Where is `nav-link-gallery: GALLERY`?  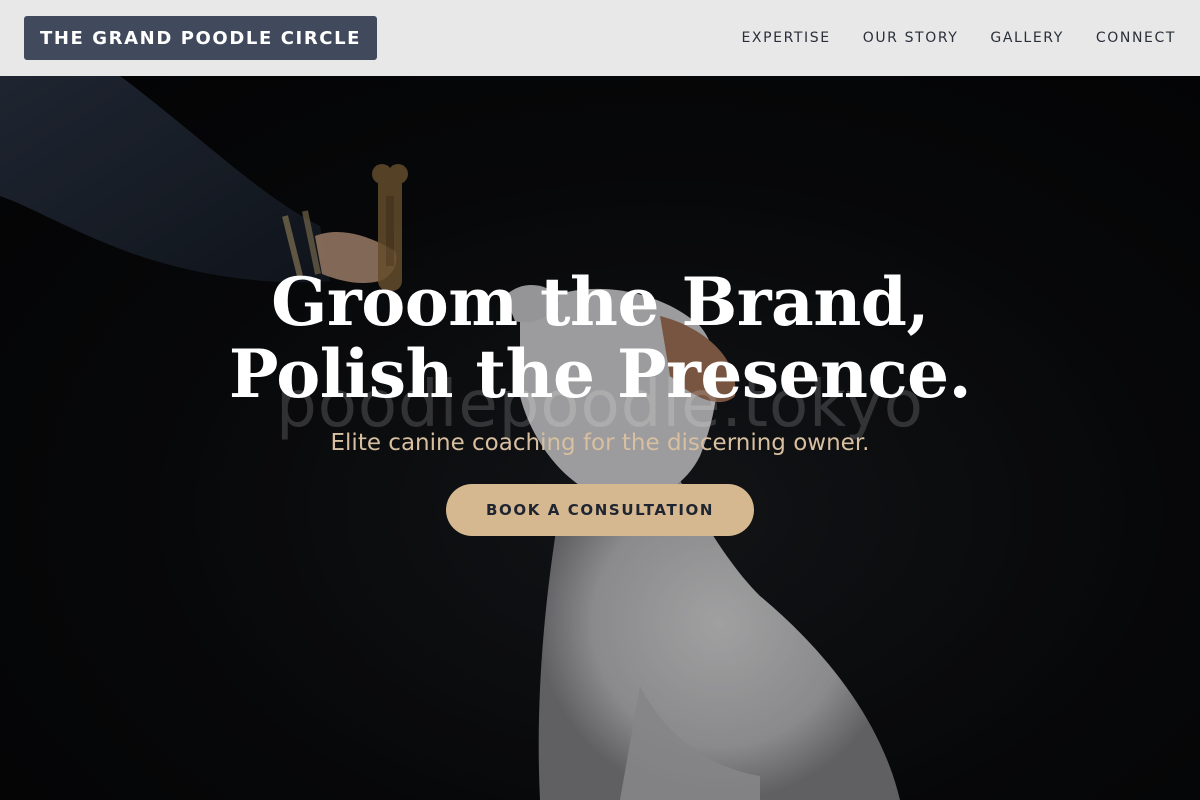 nav-link-gallery: GALLERY is located at coordinates (1026, 38).